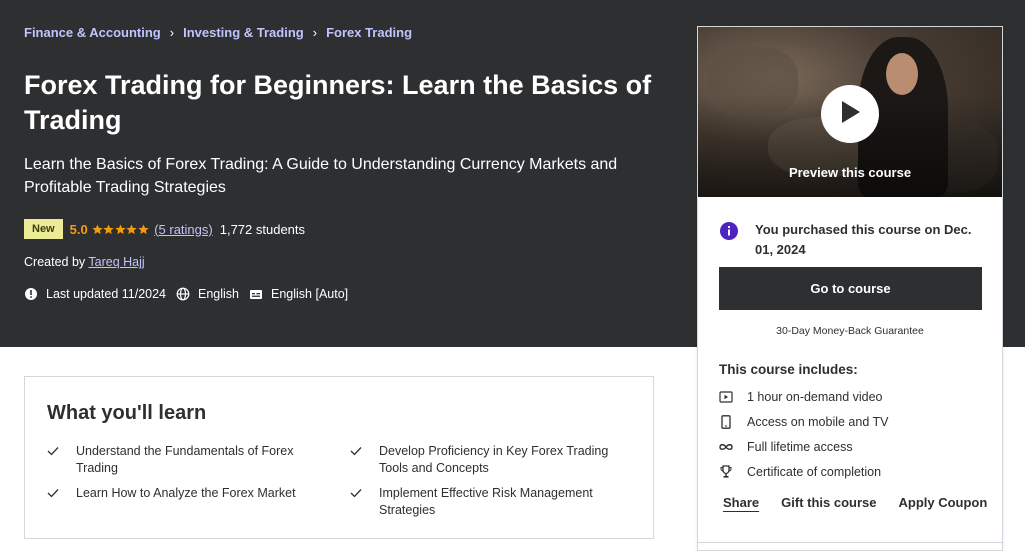 The height and width of the screenshot is (551, 1025). I want to click on closed-captions-icon, so click(256, 294).